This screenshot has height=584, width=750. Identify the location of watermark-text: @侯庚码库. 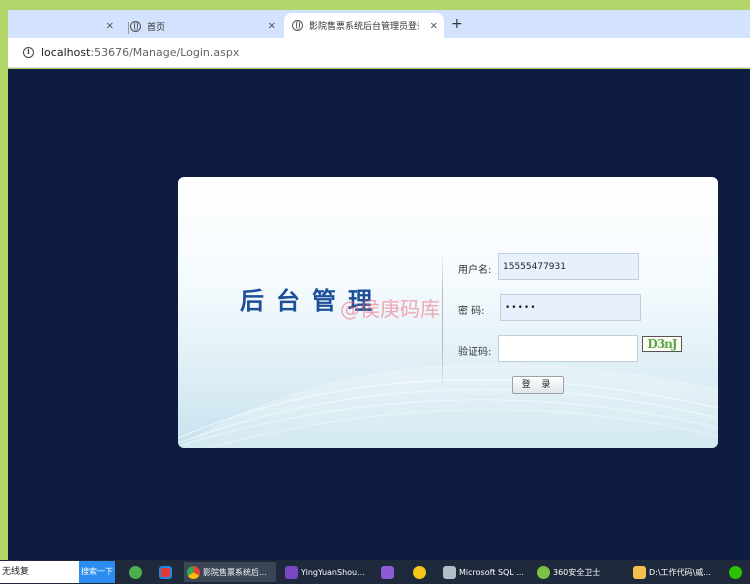
(390, 309).